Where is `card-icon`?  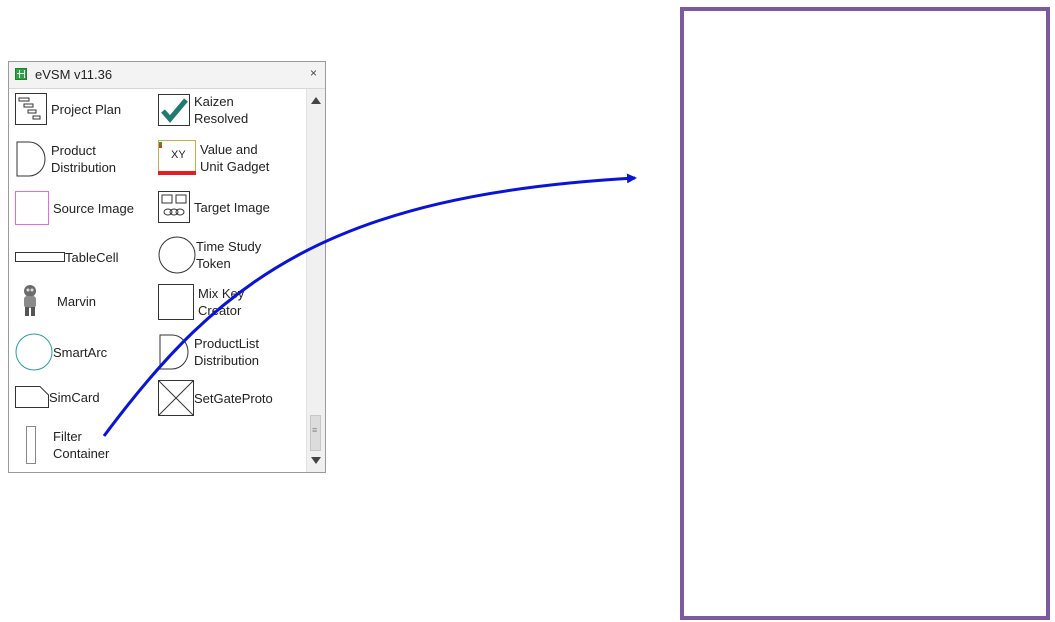
card-icon is located at coordinates (32, 397).